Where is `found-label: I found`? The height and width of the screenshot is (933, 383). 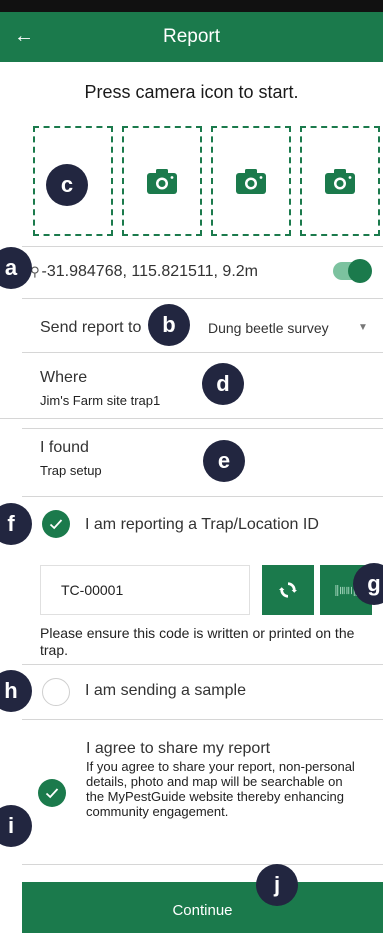 found-label: I found is located at coordinates (64, 447).